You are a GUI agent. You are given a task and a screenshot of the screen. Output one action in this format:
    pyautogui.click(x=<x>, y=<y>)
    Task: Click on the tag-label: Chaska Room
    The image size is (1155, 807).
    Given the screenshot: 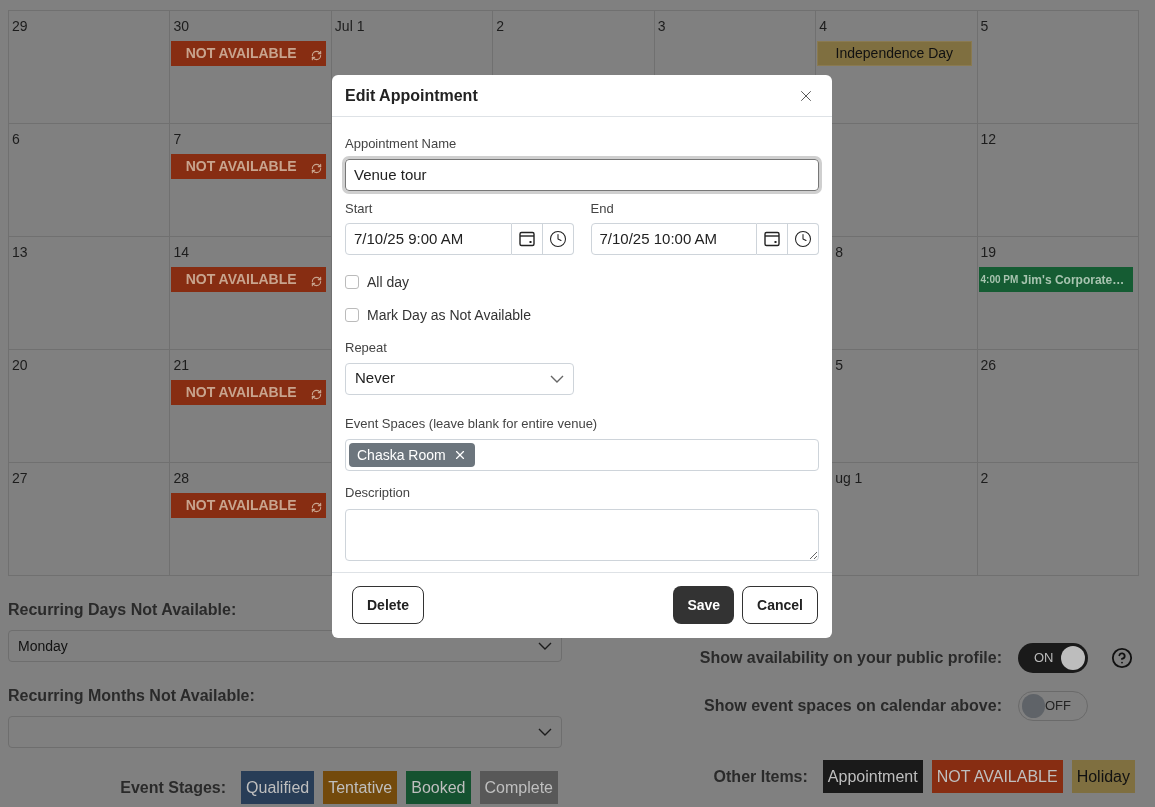 What is the action you would take?
    pyautogui.click(x=401, y=455)
    